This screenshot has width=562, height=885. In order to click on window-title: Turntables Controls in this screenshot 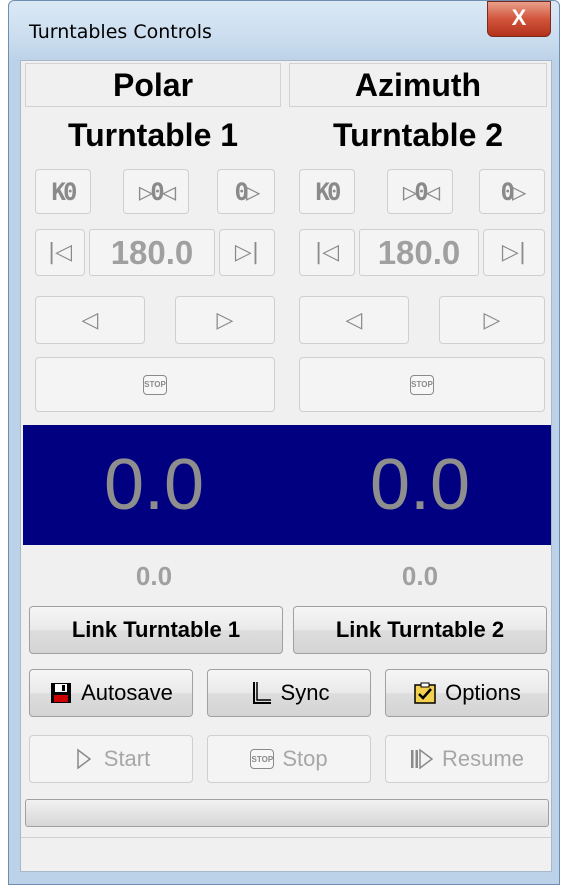, I will do `click(120, 32)`.